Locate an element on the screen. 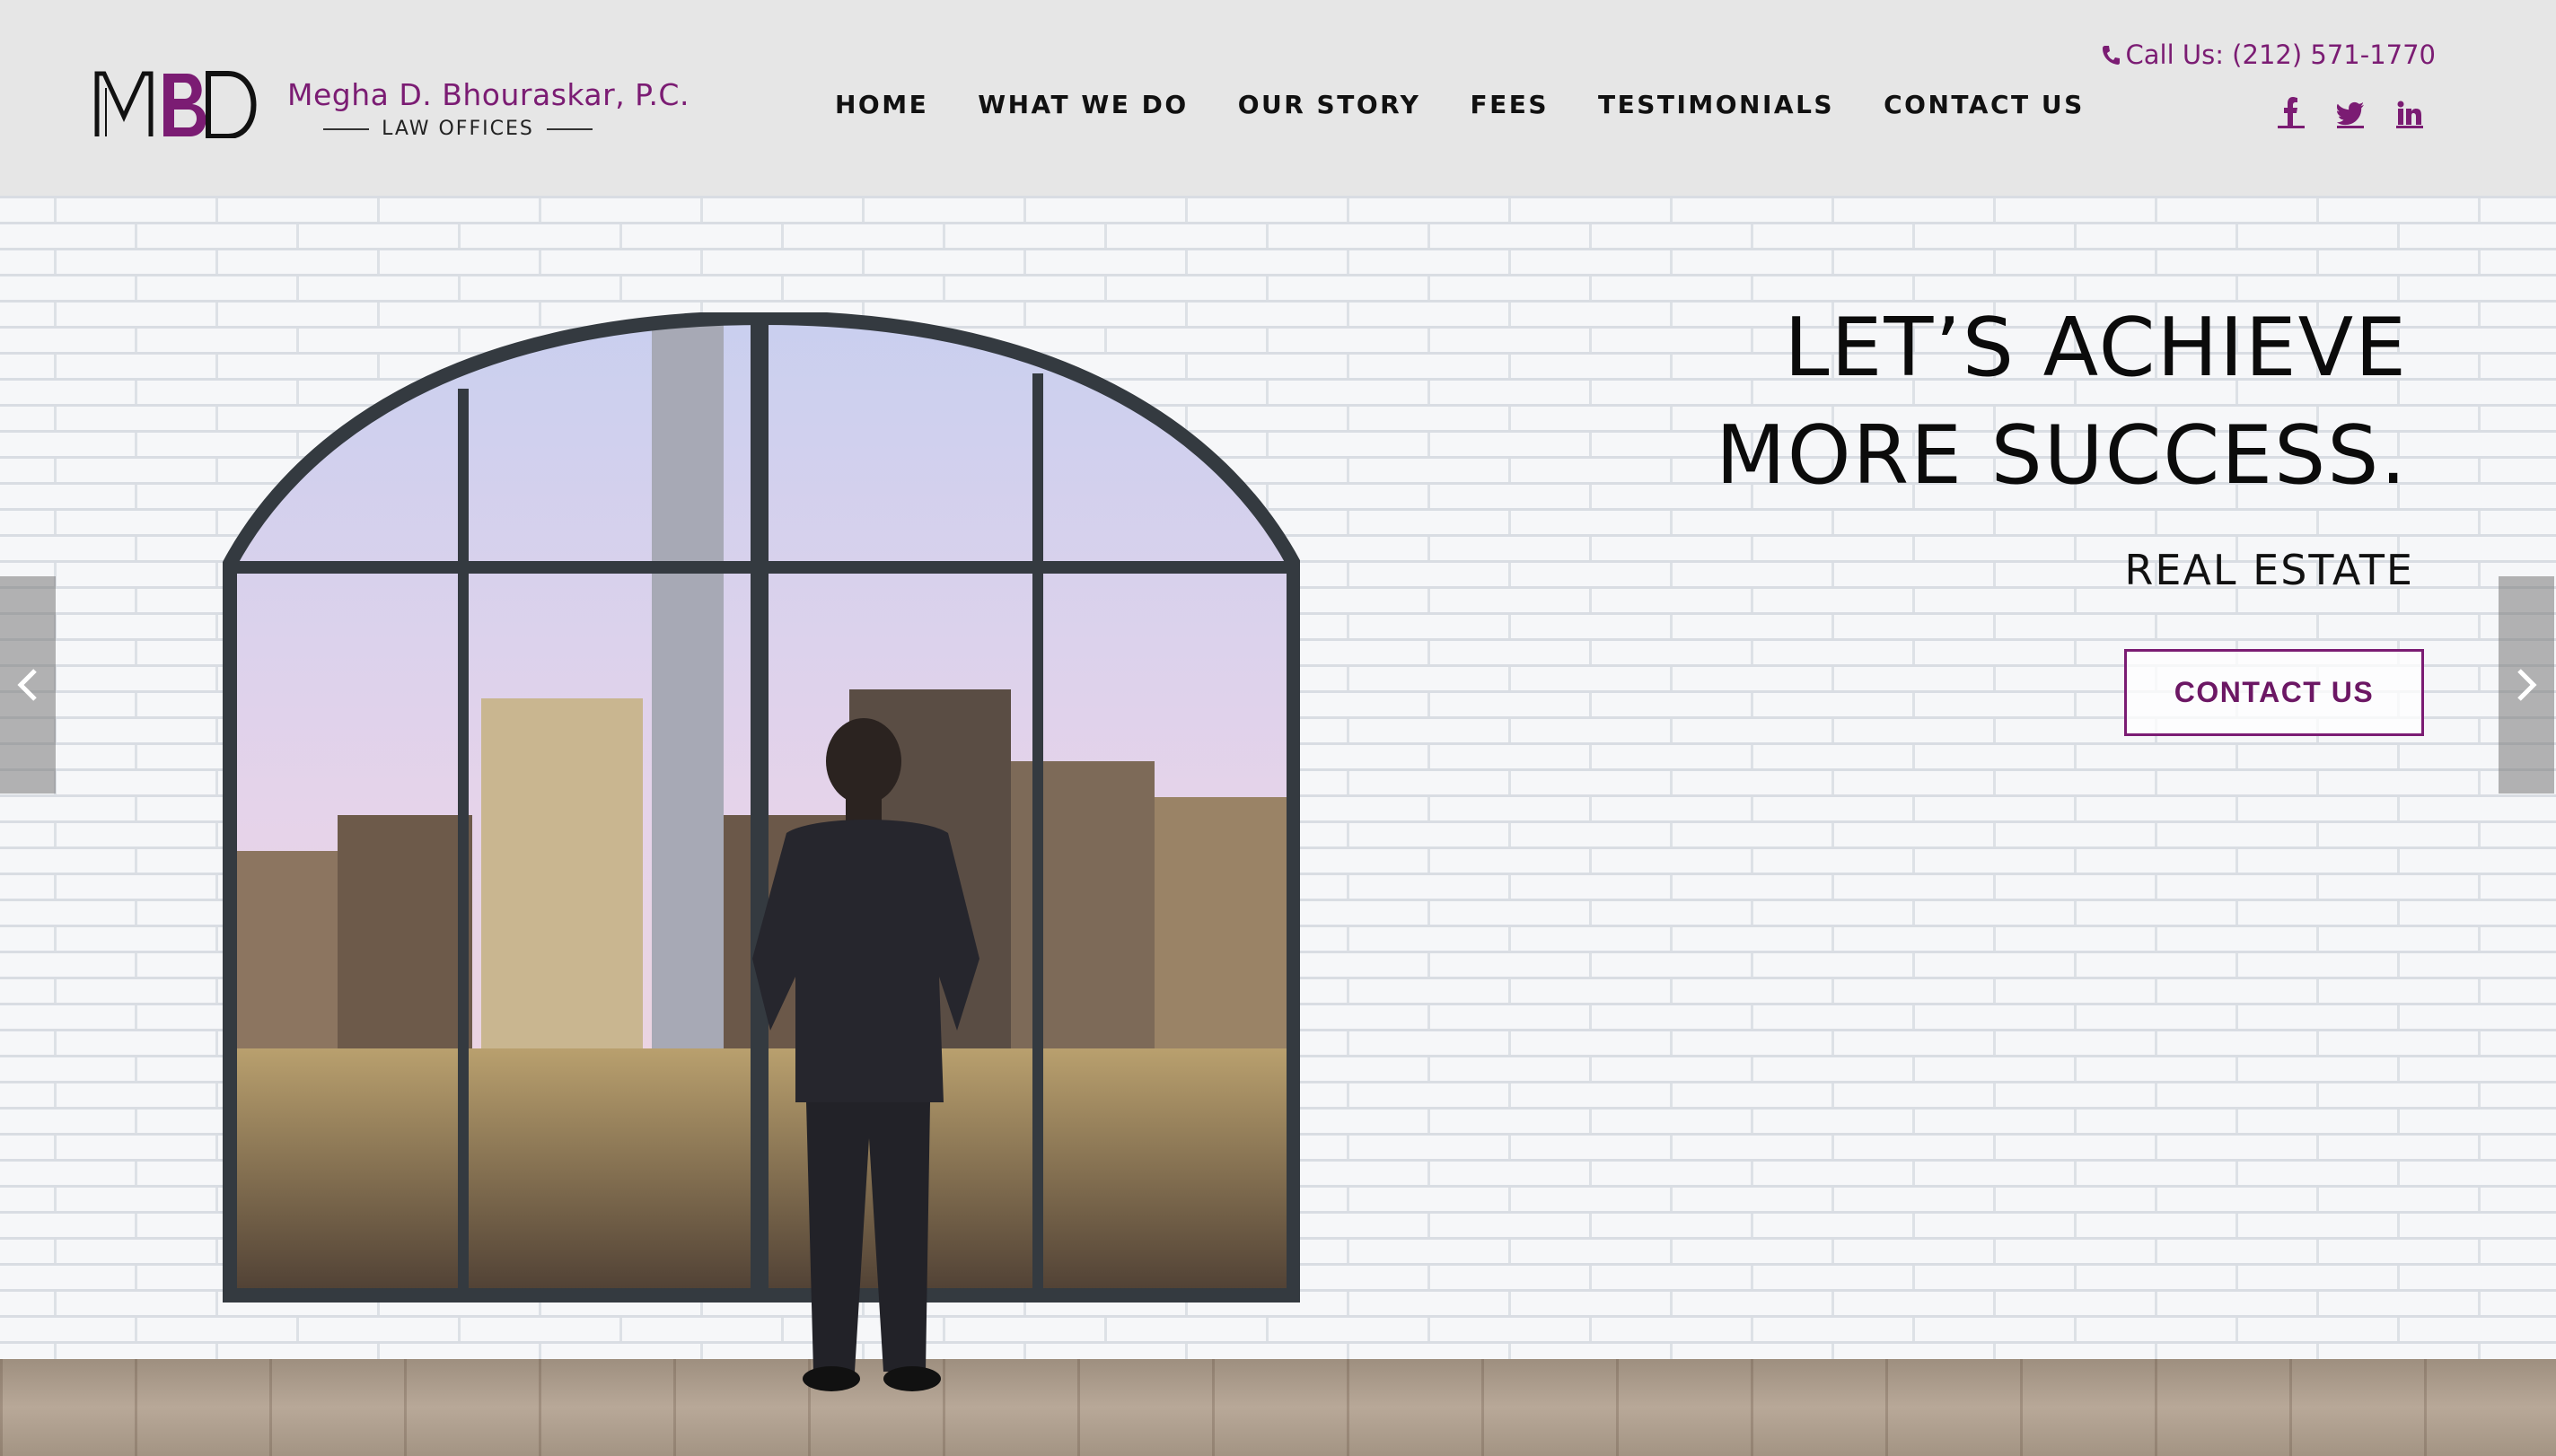 This screenshot has height=1456, width=2556. hero-contact-us-button: CONTACT US is located at coordinates (2274, 692).